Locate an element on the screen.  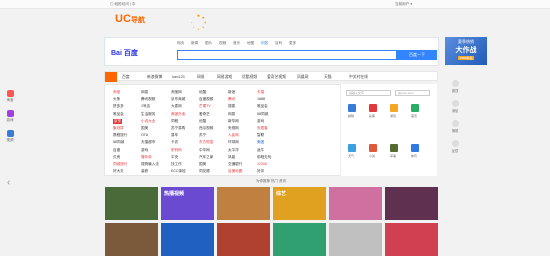
directory-link: 贝壳 is located at coordinates (116, 157).